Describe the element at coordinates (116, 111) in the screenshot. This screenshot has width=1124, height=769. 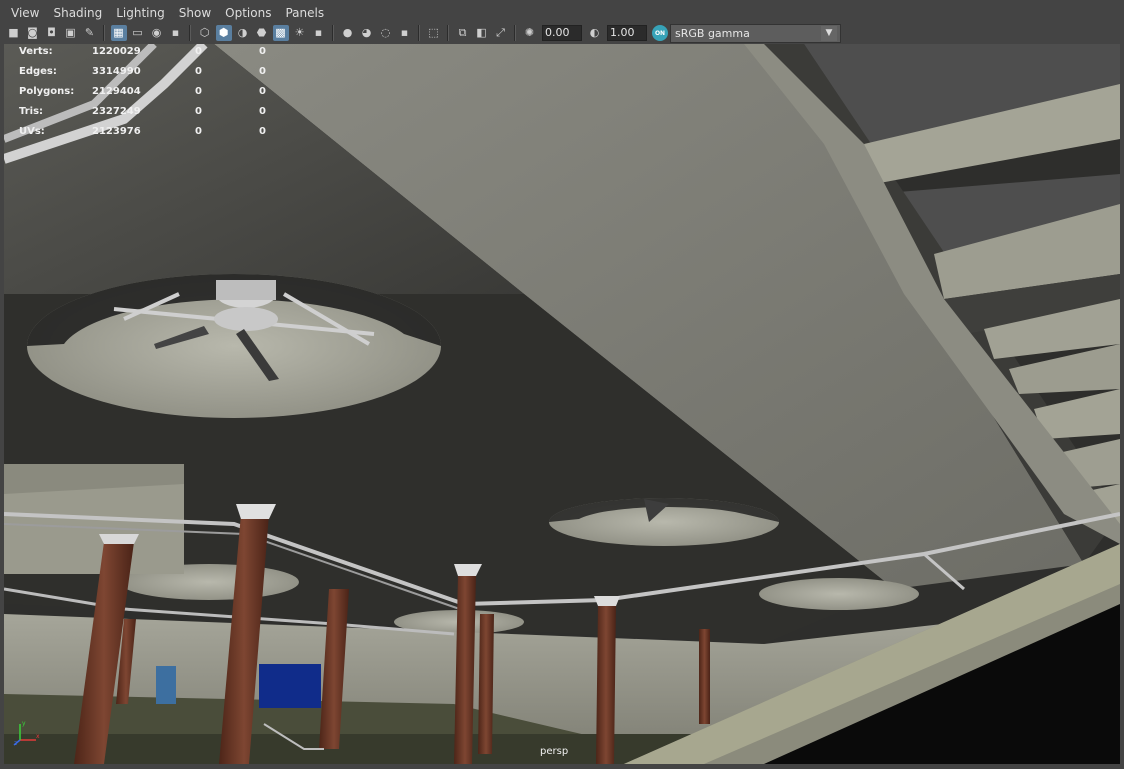
I see `hud-value-total: 2327249` at that location.